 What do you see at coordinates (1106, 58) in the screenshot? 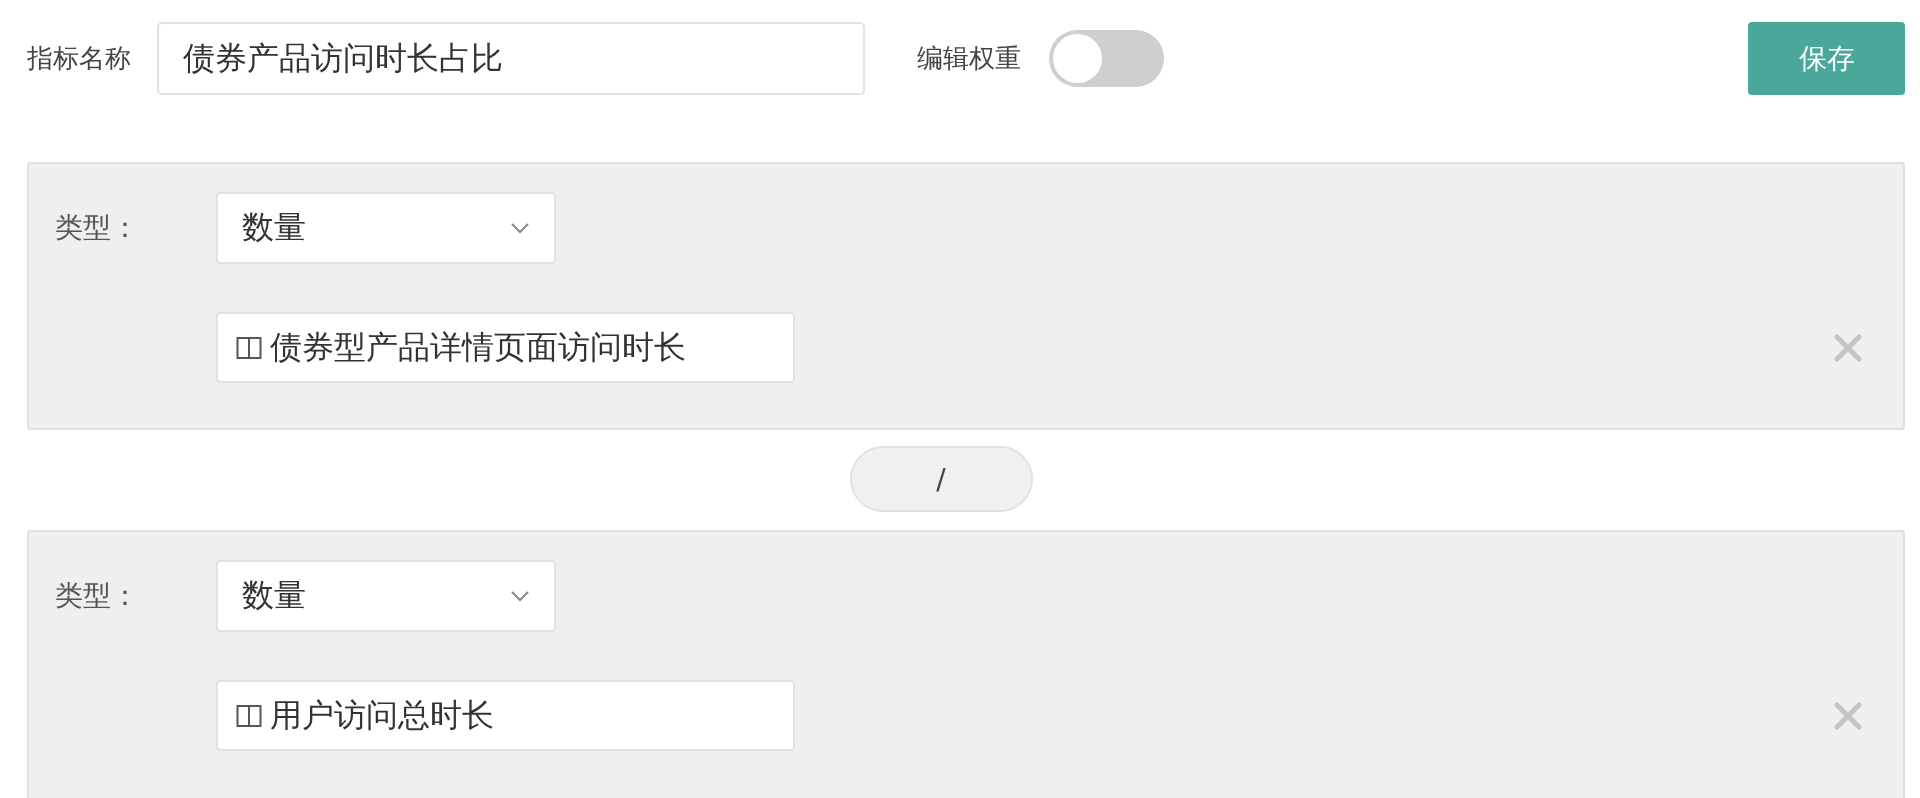
I see `edit-weight-toggle` at bounding box center [1106, 58].